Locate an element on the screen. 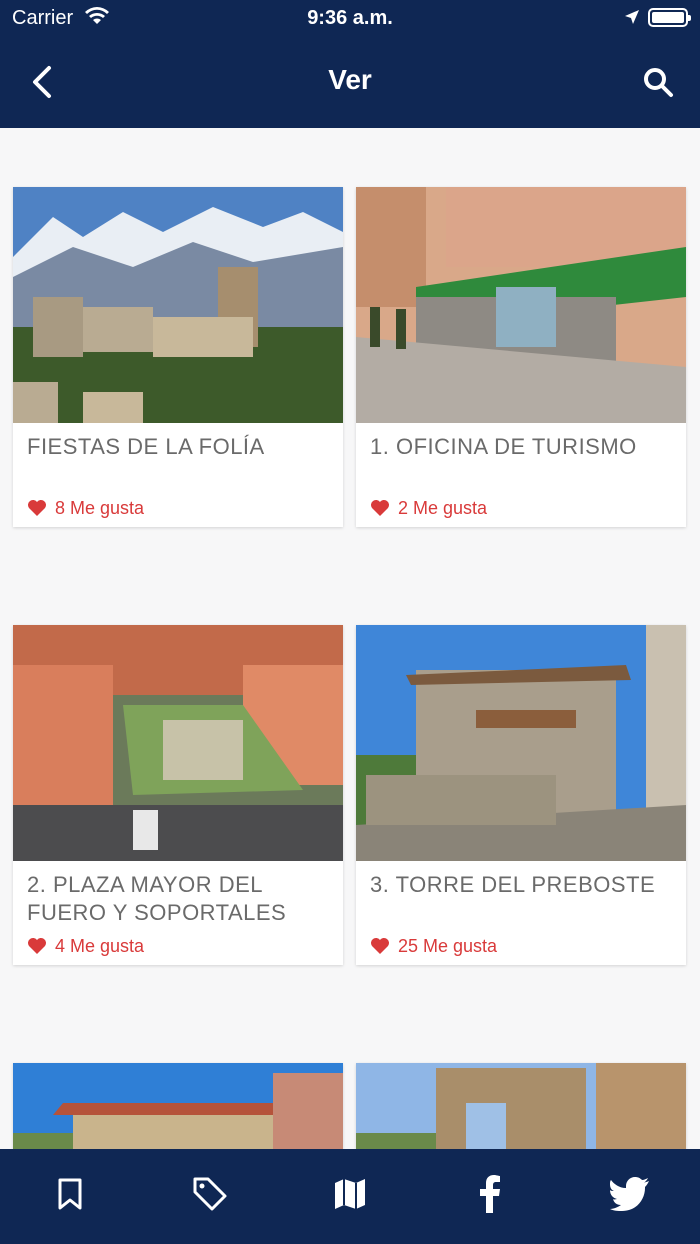  like-label: 2 Me gusta is located at coordinates (443, 507).